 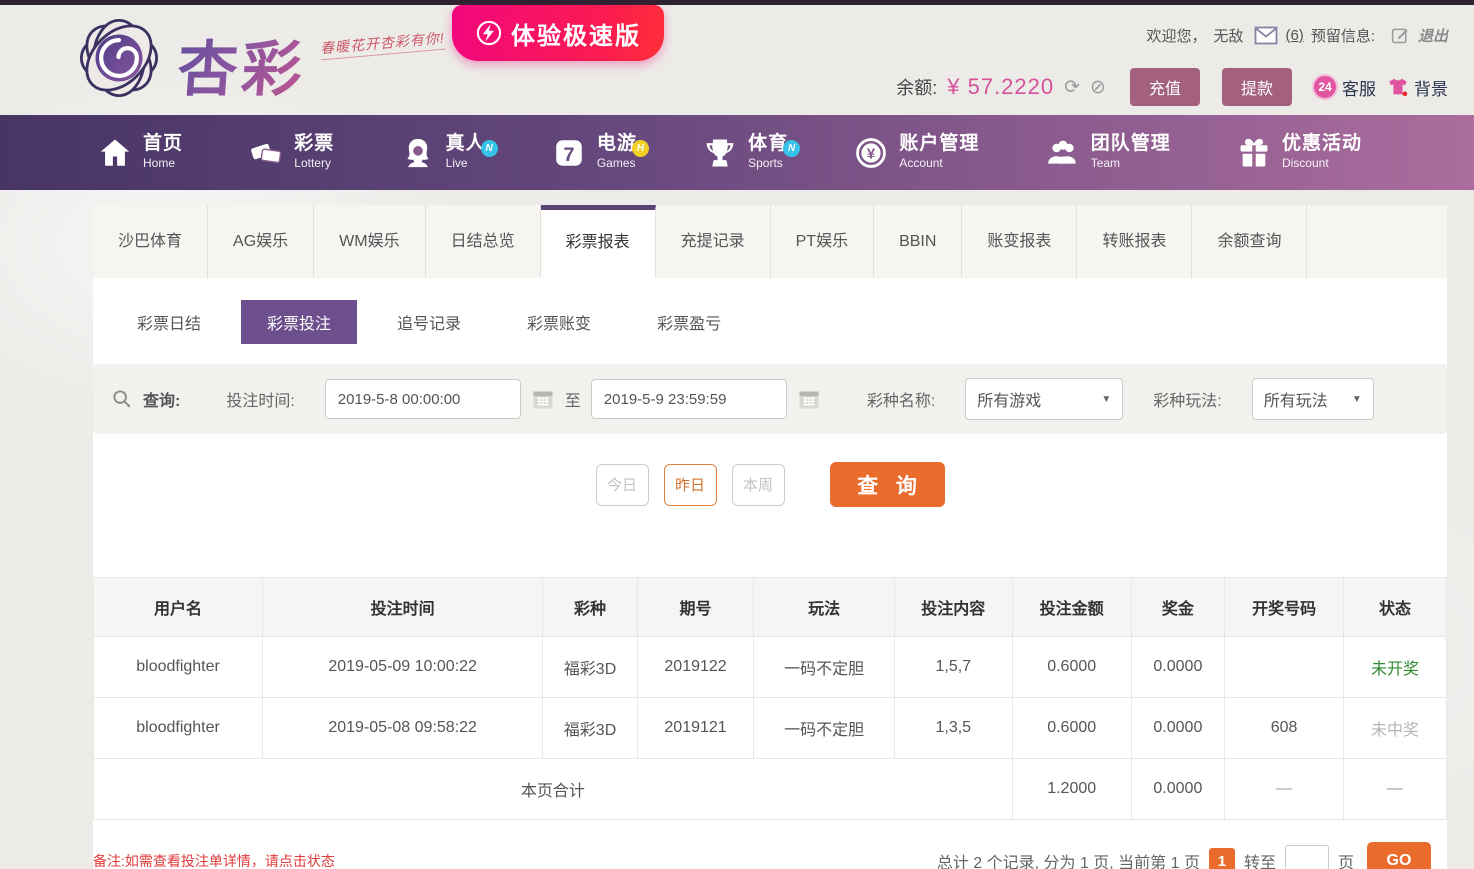 I want to click on customer-service-link: 24 客服, so click(x=1344, y=87).